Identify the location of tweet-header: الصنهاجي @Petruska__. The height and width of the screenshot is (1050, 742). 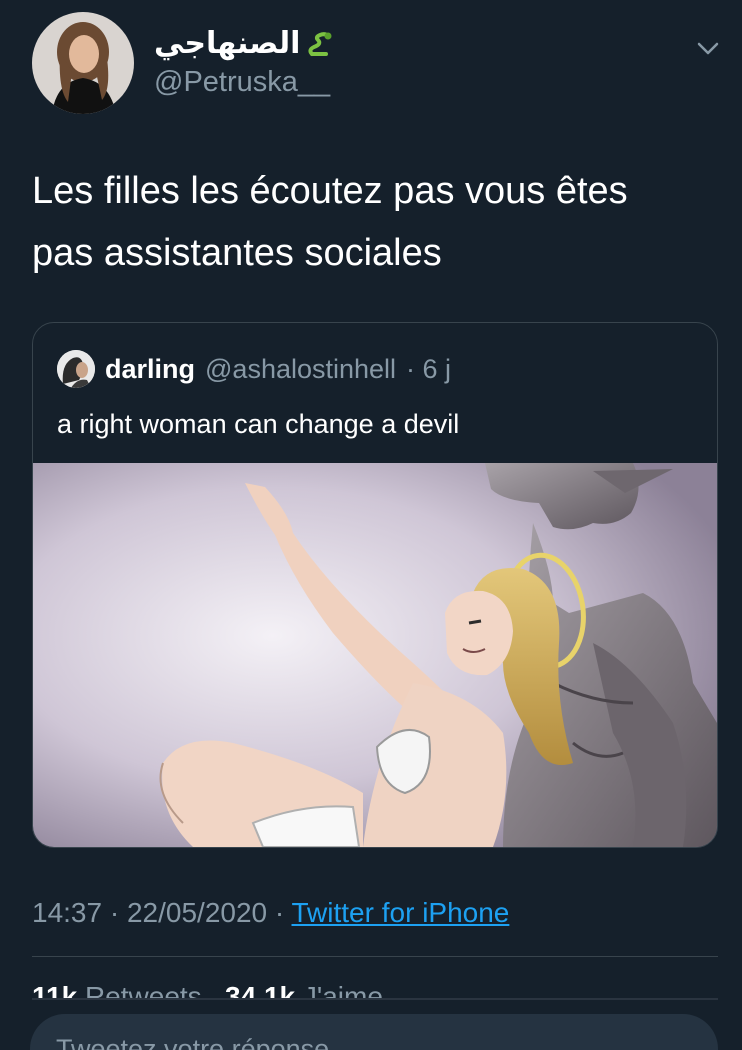
(377, 64).